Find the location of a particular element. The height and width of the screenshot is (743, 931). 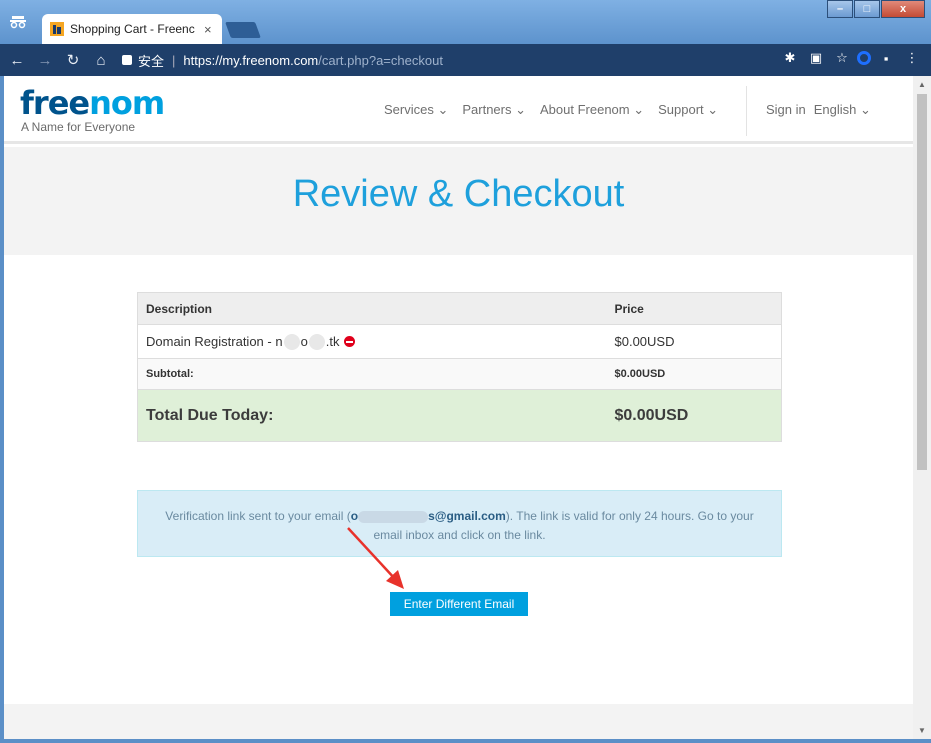

nav-partners: Partners ⌄ is located at coordinates (494, 110).